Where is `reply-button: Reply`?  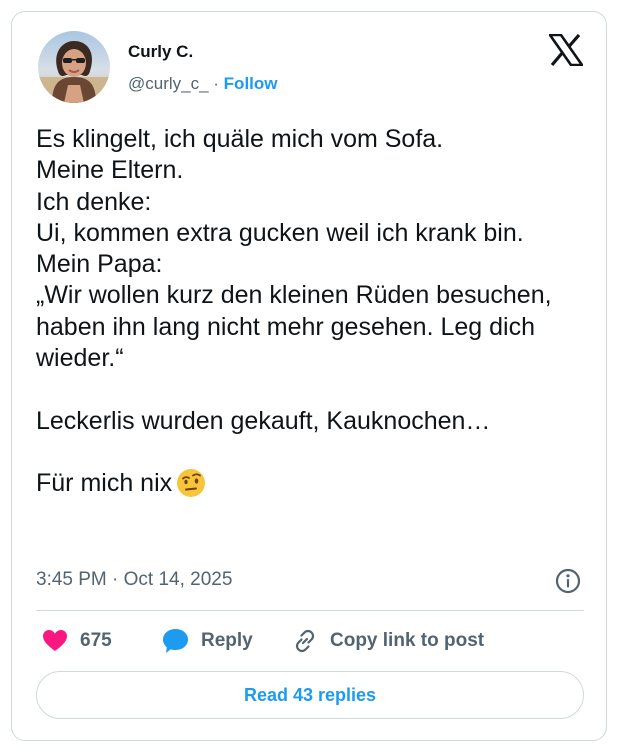
reply-button: Reply is located at coordinates (207, 641).